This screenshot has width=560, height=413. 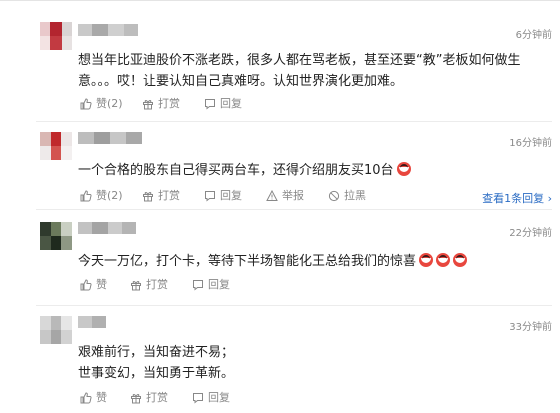 What do you see at coordinates (156, 352) in the screenshot?
I see `comment-text-line: 艰难前行，当知奋进不易；` at bounding box center [156, 352].